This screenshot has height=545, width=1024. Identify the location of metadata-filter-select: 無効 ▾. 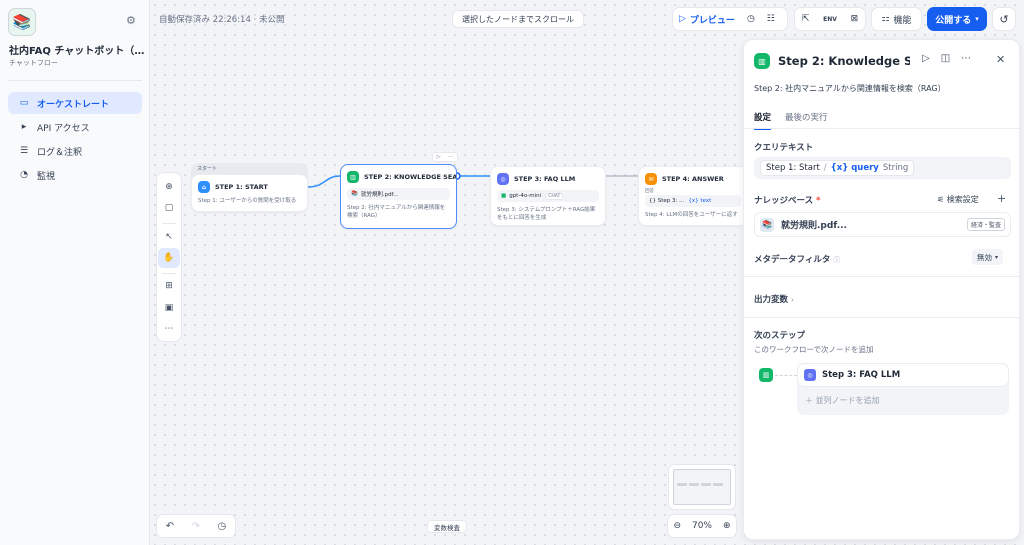
(988, 257).